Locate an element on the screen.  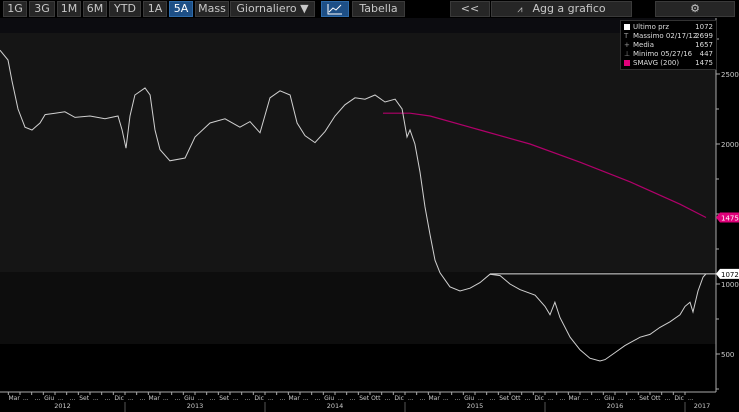
legend-label: Minimo 05/27/16 is located at coordinates (663, 54).